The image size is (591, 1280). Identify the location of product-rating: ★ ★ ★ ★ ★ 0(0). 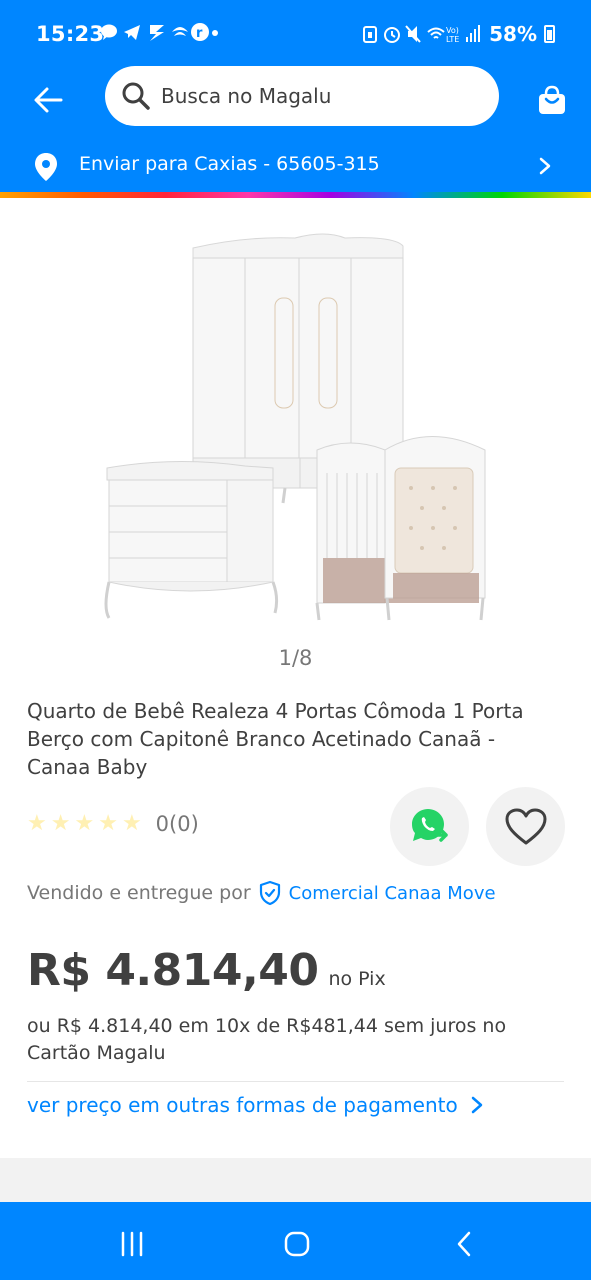
(113, 824).